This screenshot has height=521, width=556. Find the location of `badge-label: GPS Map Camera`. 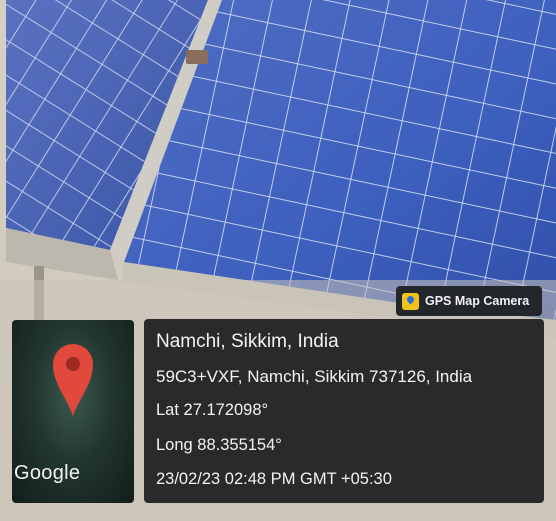

badge-label: GPS Map Camera is located at coordinates (477, 301).